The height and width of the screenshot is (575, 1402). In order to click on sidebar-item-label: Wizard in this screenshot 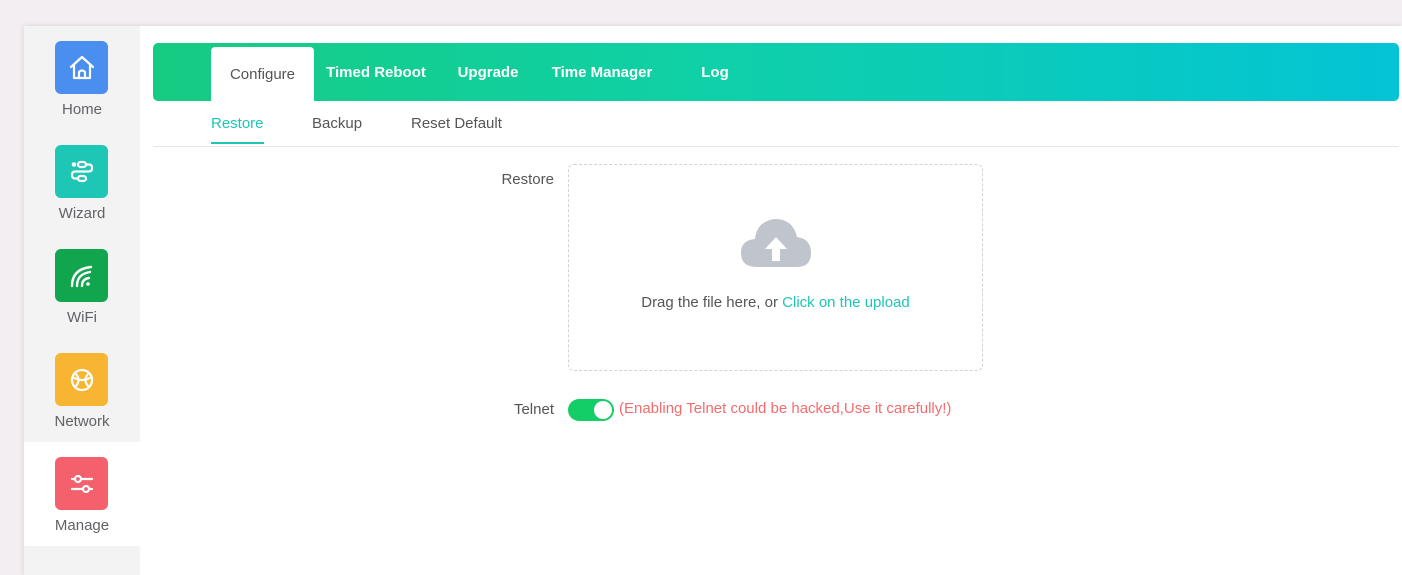, I will do `click(82, 213)`.